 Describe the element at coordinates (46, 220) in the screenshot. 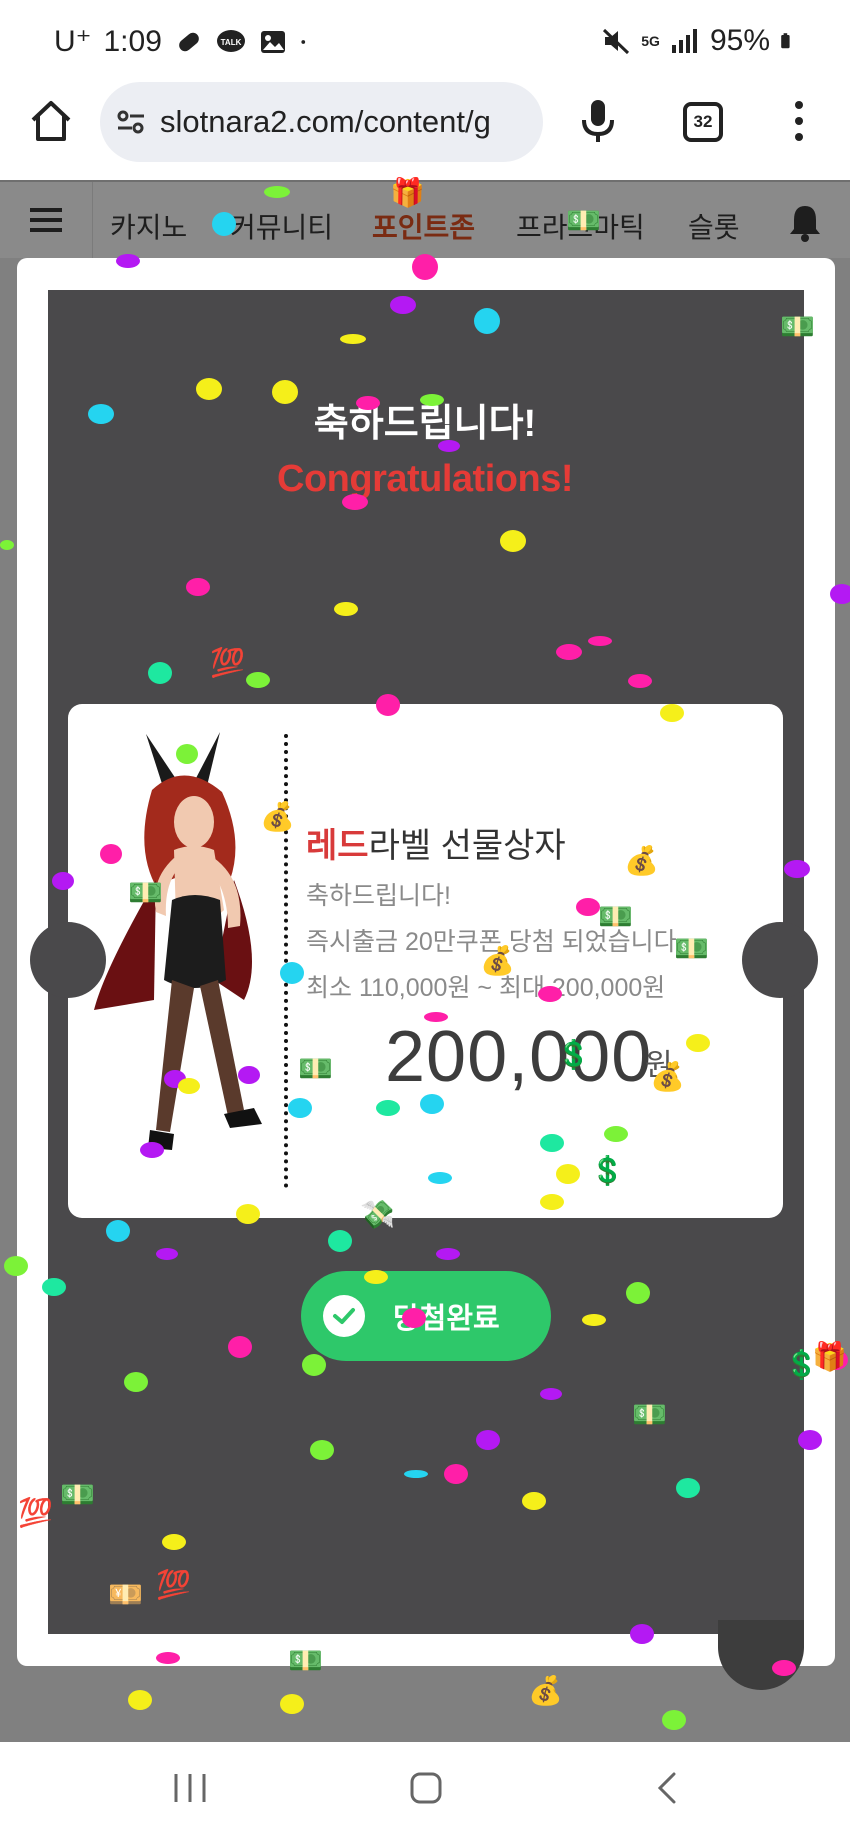

I see `hamburger-menu-icon` at that location.